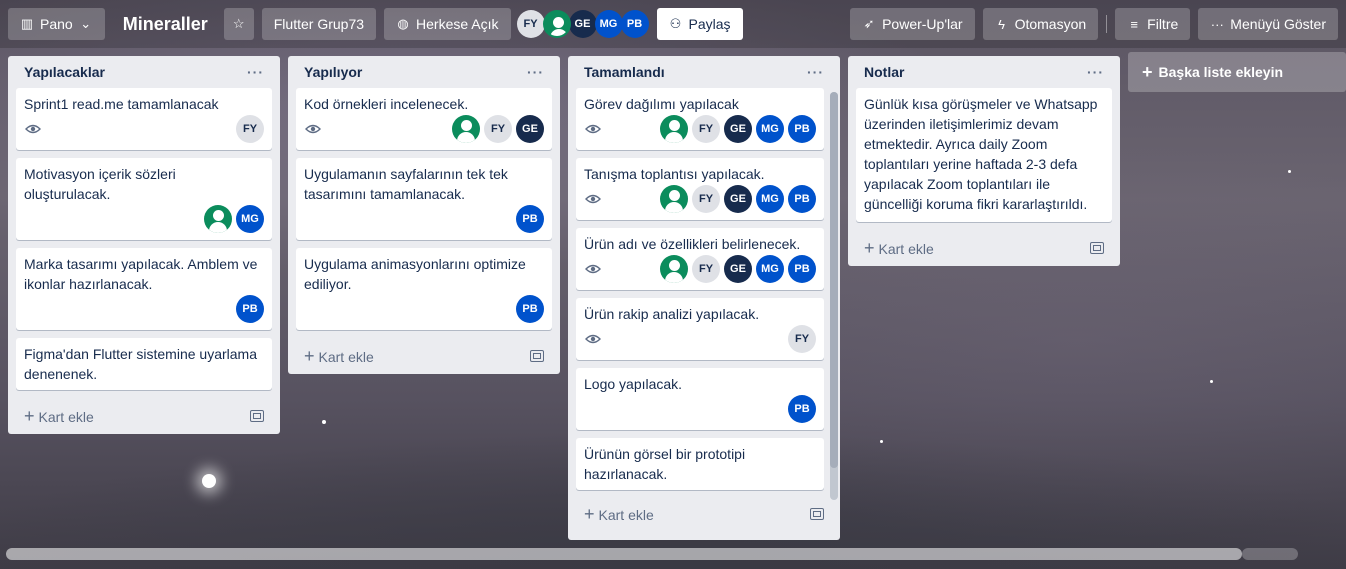 This screenshot has height=569, width=1346. What do you see at coordinates (700, 329) in the screenshot?
I see `card: Ürün rakip analizi yapılacak. FY` at bounding box center [700, 329].